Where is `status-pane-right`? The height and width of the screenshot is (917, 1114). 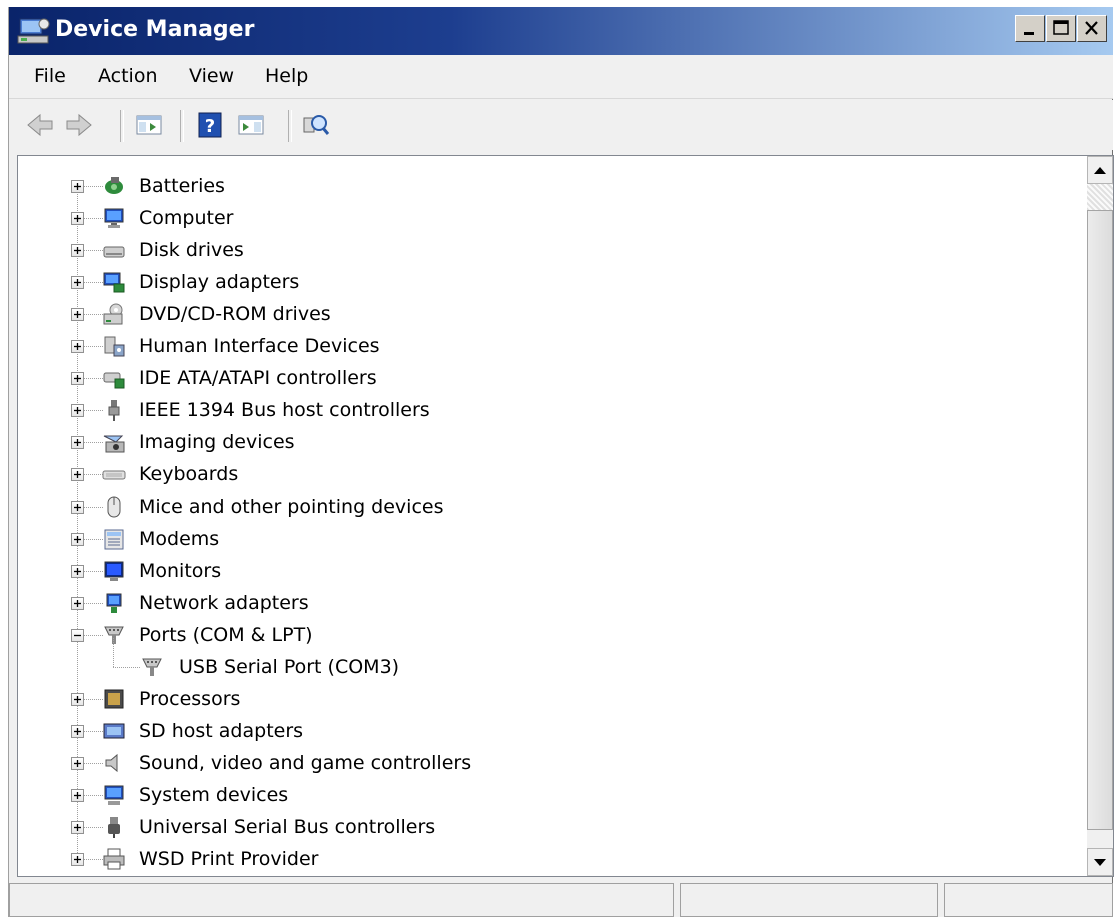 status-pane-right is located at coordinates (1028, 900).